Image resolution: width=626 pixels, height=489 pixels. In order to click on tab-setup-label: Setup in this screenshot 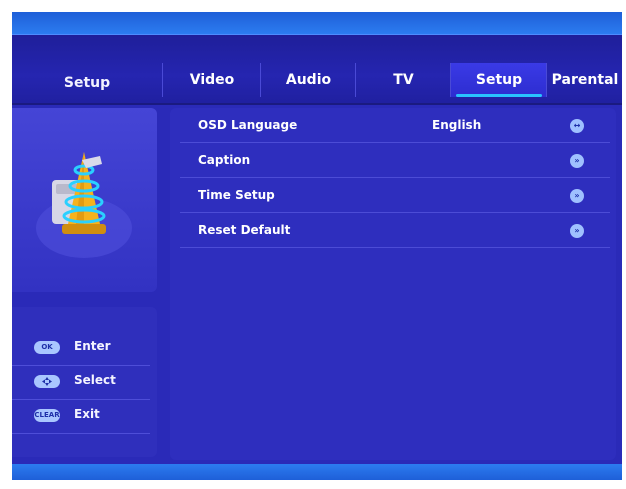, I will do `click(499, 80)`.